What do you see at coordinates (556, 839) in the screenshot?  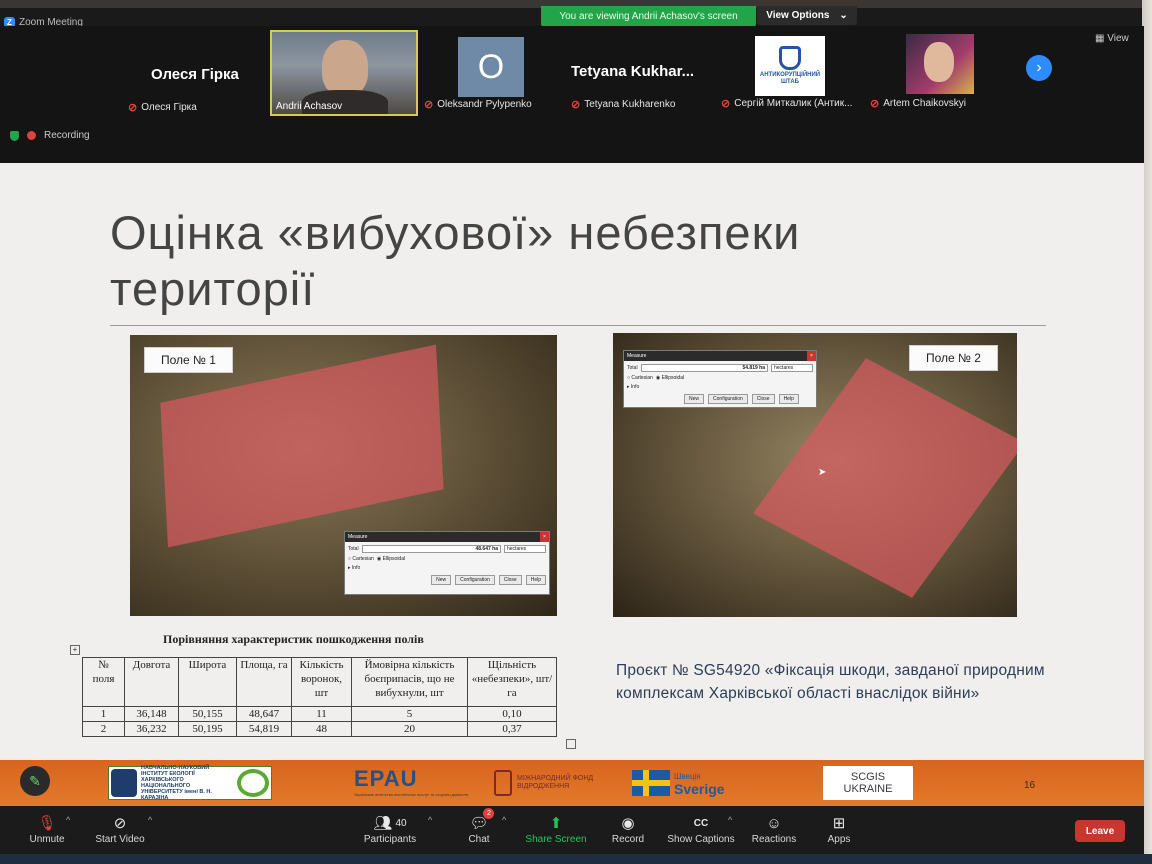 I see `share-screen-label: Share Screen` at bounding box center [556, 839].